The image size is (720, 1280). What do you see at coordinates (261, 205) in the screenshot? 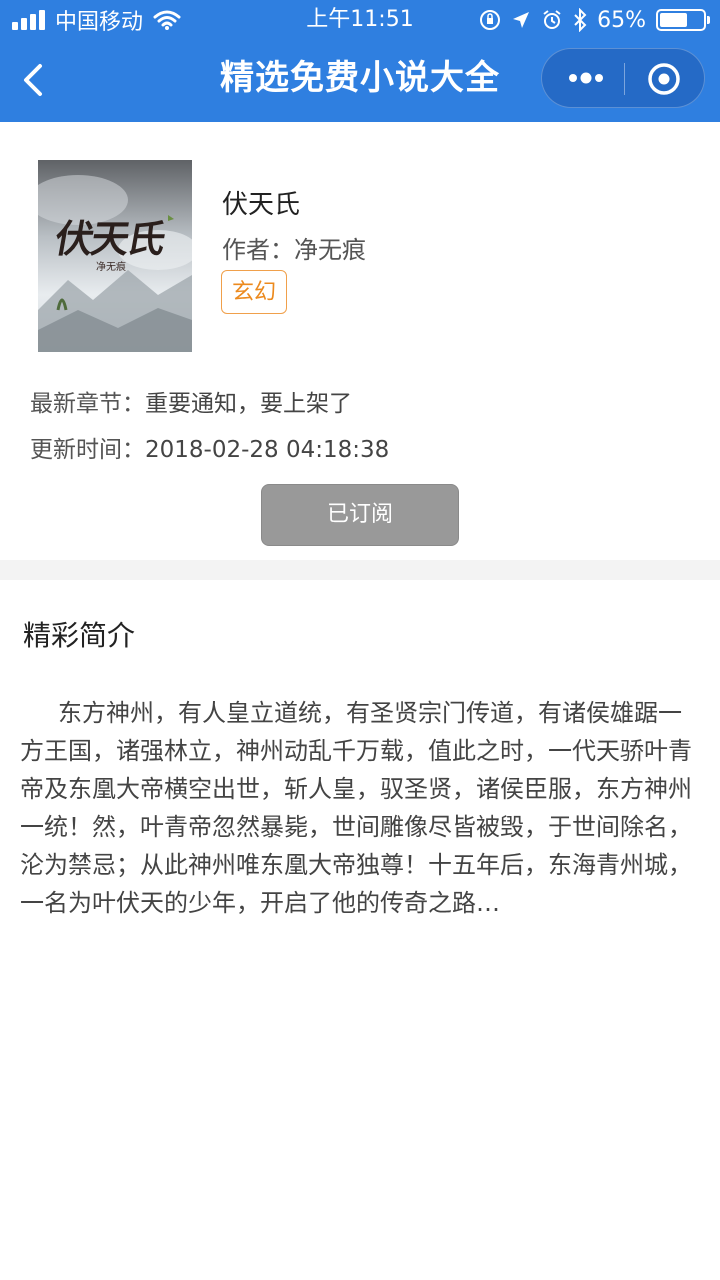
I see `book-title: 伏天氏` at bounding box center [261, 205].